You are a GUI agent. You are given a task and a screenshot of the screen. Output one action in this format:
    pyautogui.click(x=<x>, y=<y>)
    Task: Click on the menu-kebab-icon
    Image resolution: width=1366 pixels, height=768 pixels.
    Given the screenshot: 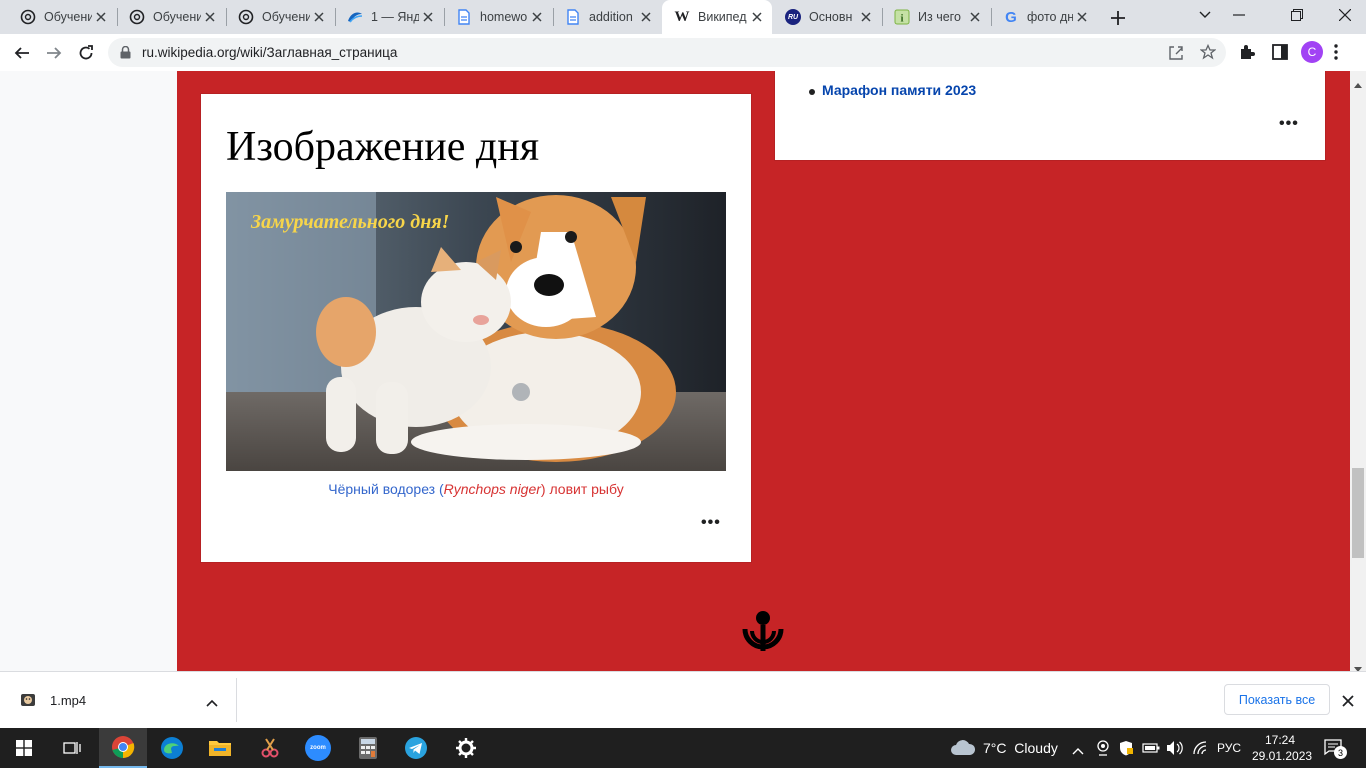 What is the action you would take?
    pyautogui.click(x=1336, y=54)
    